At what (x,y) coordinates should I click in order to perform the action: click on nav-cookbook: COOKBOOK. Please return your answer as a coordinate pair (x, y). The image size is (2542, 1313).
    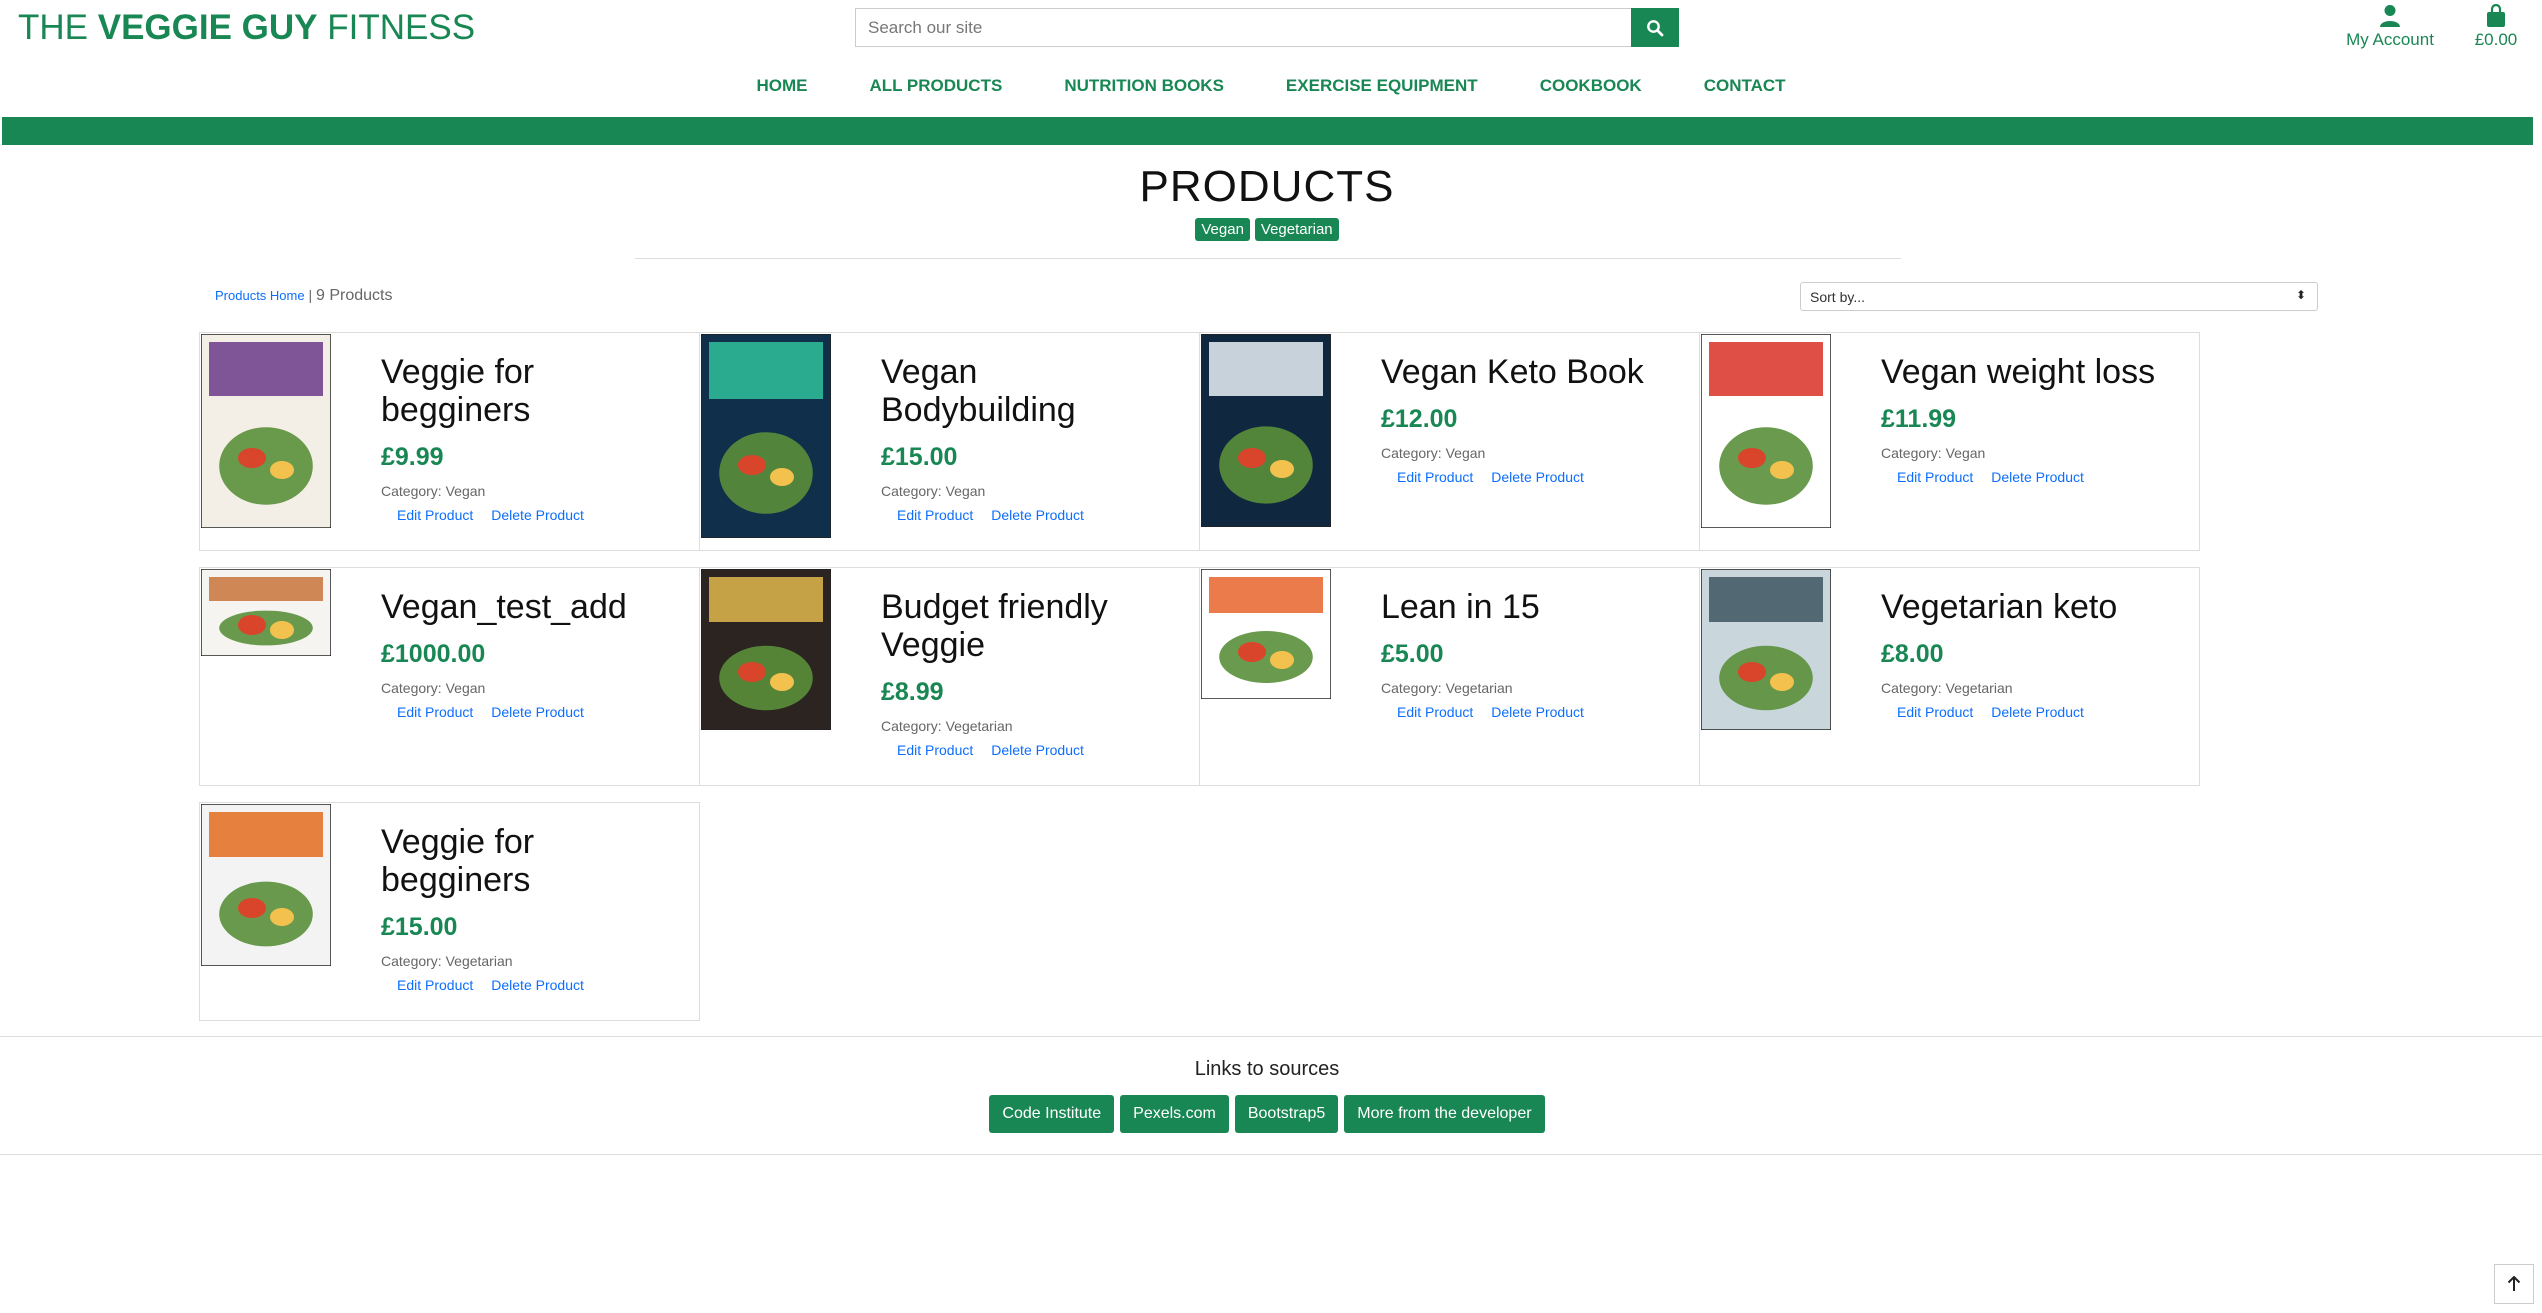
    Looking at the image, I should click on (1591, 86).